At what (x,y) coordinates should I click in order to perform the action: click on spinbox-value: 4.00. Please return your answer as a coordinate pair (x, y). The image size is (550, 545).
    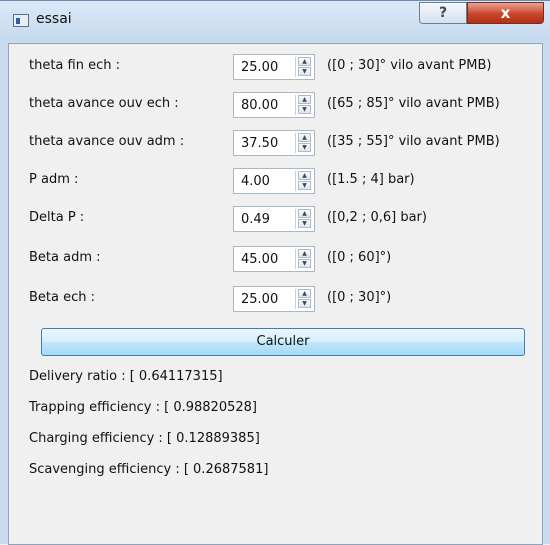
    Looking at the image, I should click on (255, 181).